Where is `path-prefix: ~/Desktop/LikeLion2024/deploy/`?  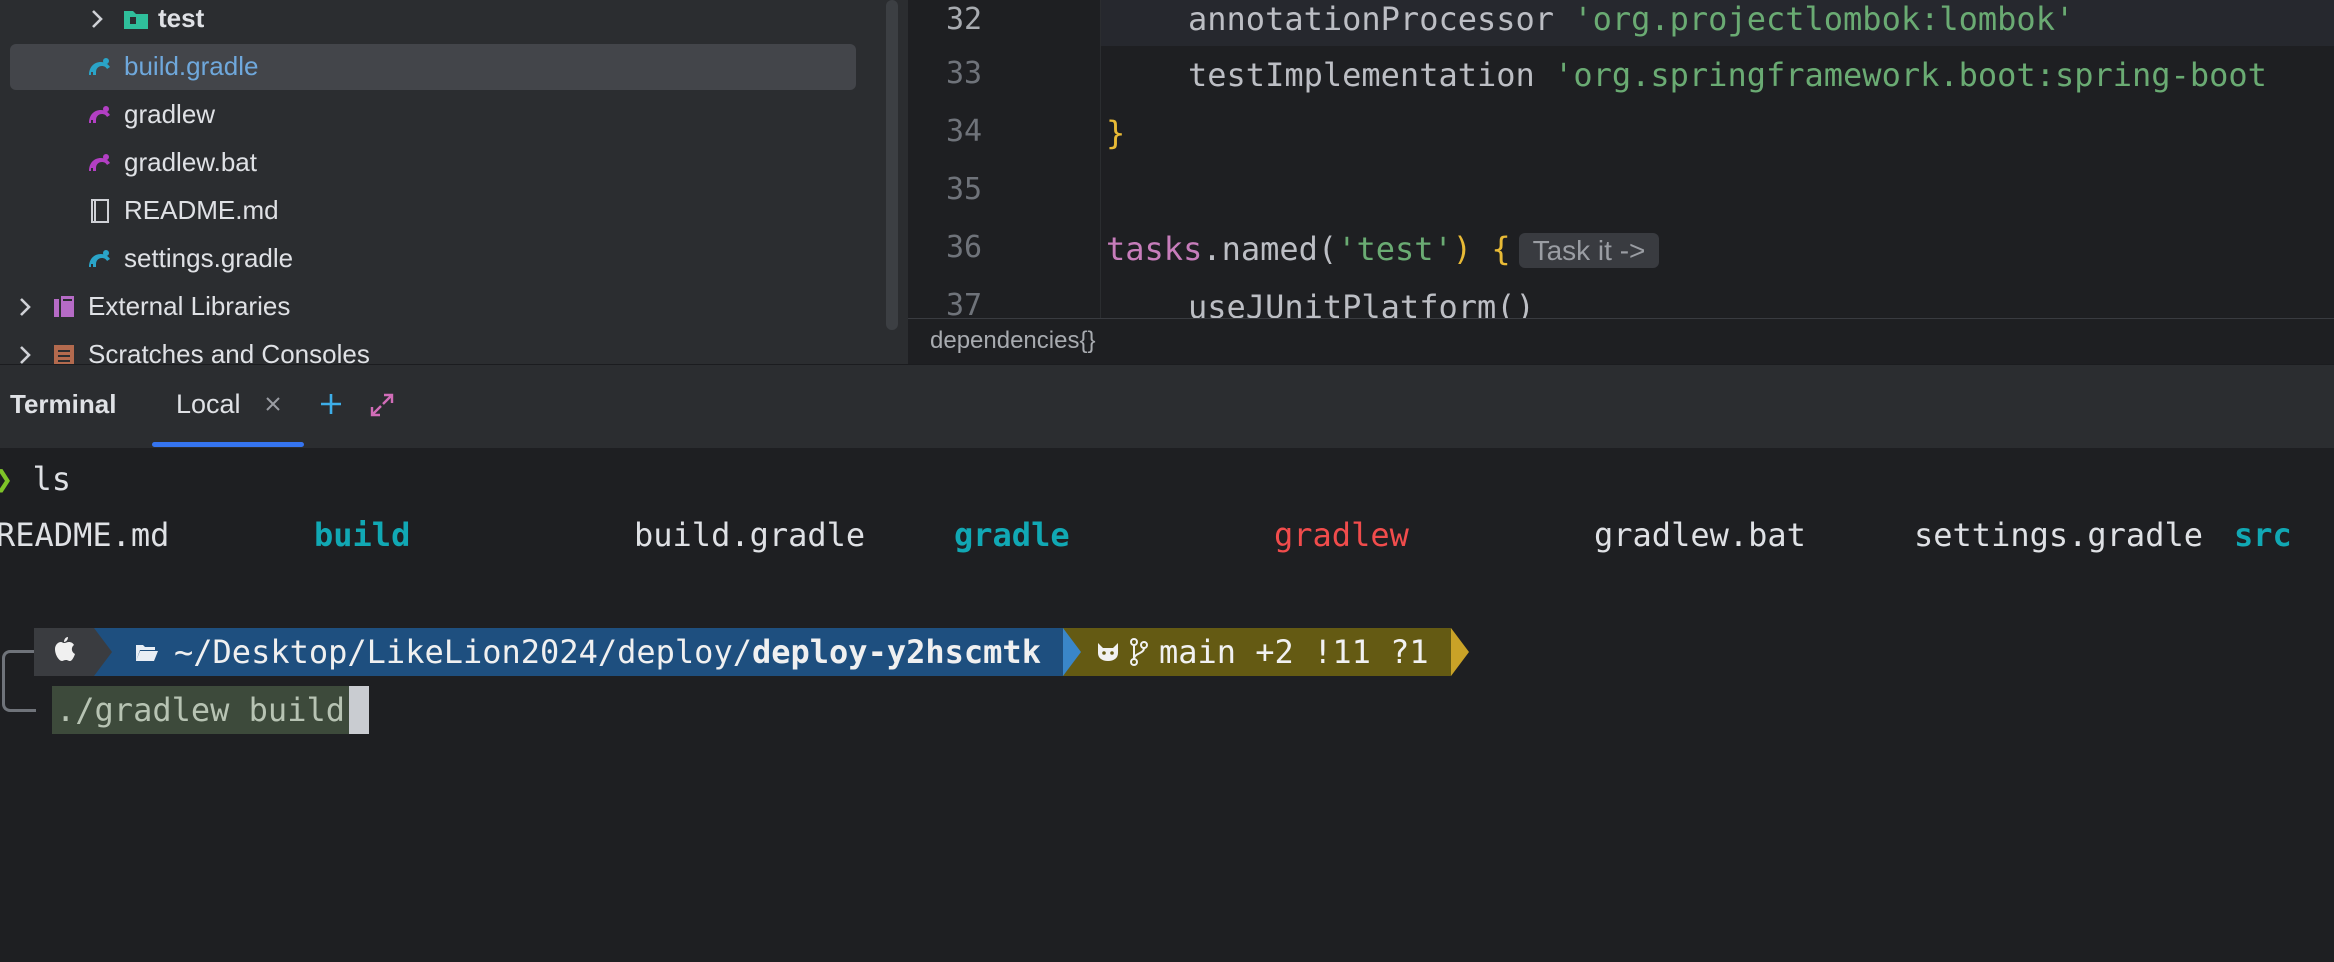
path-prefix: ~/Desktop/LikeLion2024/deploy/ is located at coordinates (463, 652).